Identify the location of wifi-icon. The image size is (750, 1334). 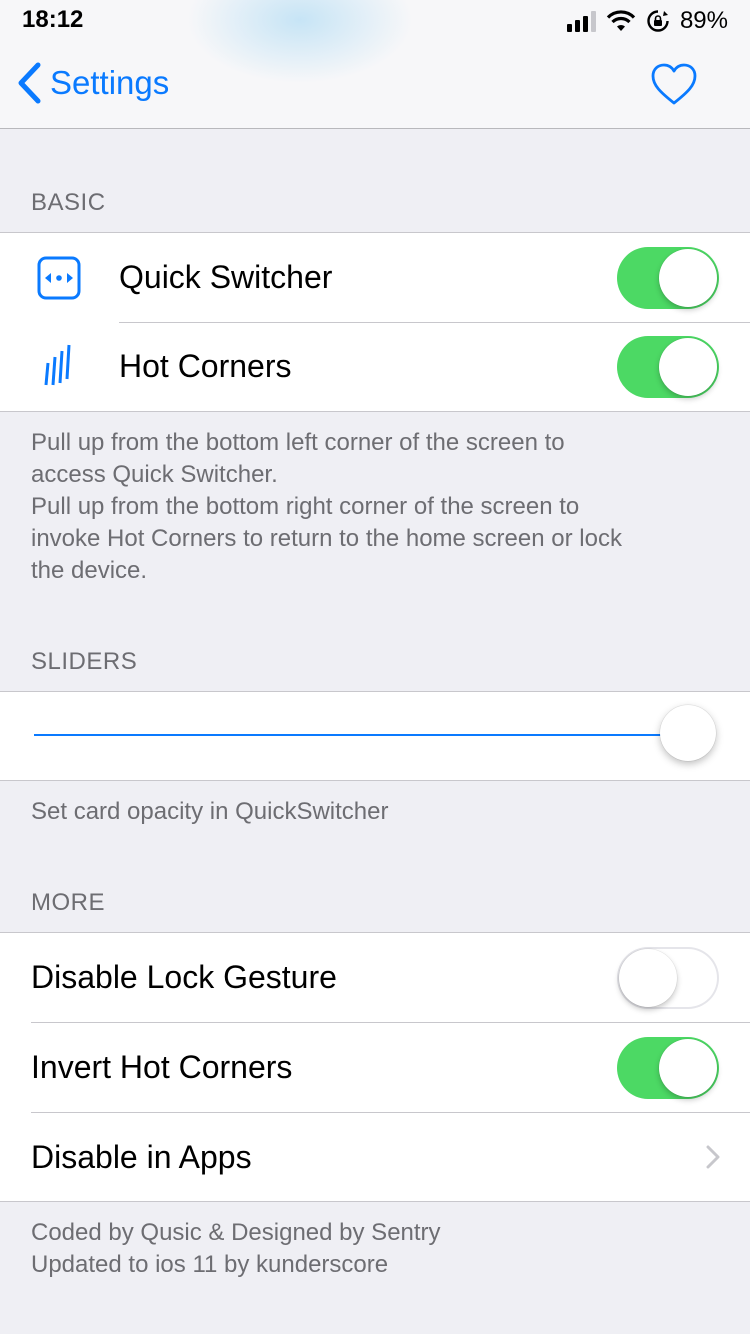
(621, 20).